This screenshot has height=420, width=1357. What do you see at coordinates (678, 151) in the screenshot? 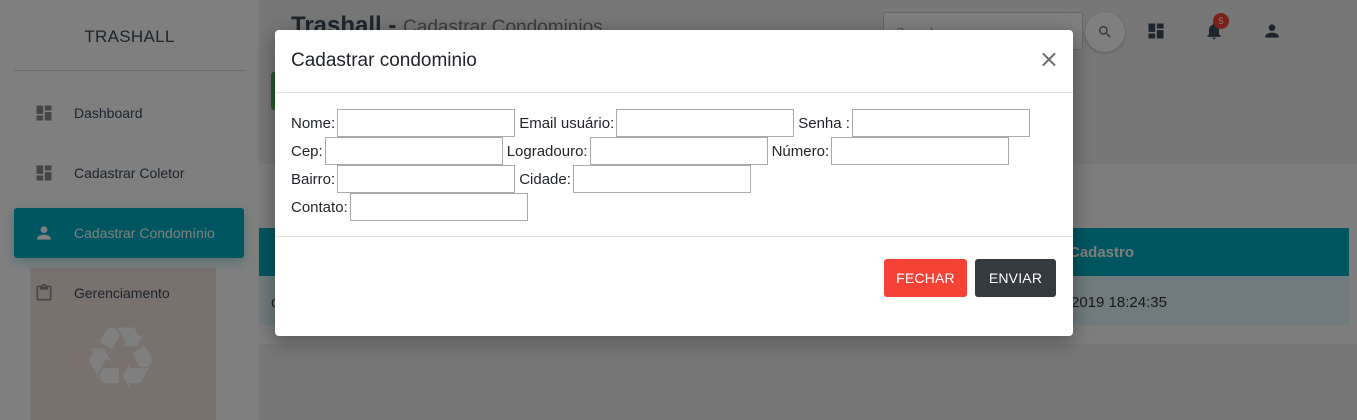
I see `logradouro-input` at bounding box center [678, 151].